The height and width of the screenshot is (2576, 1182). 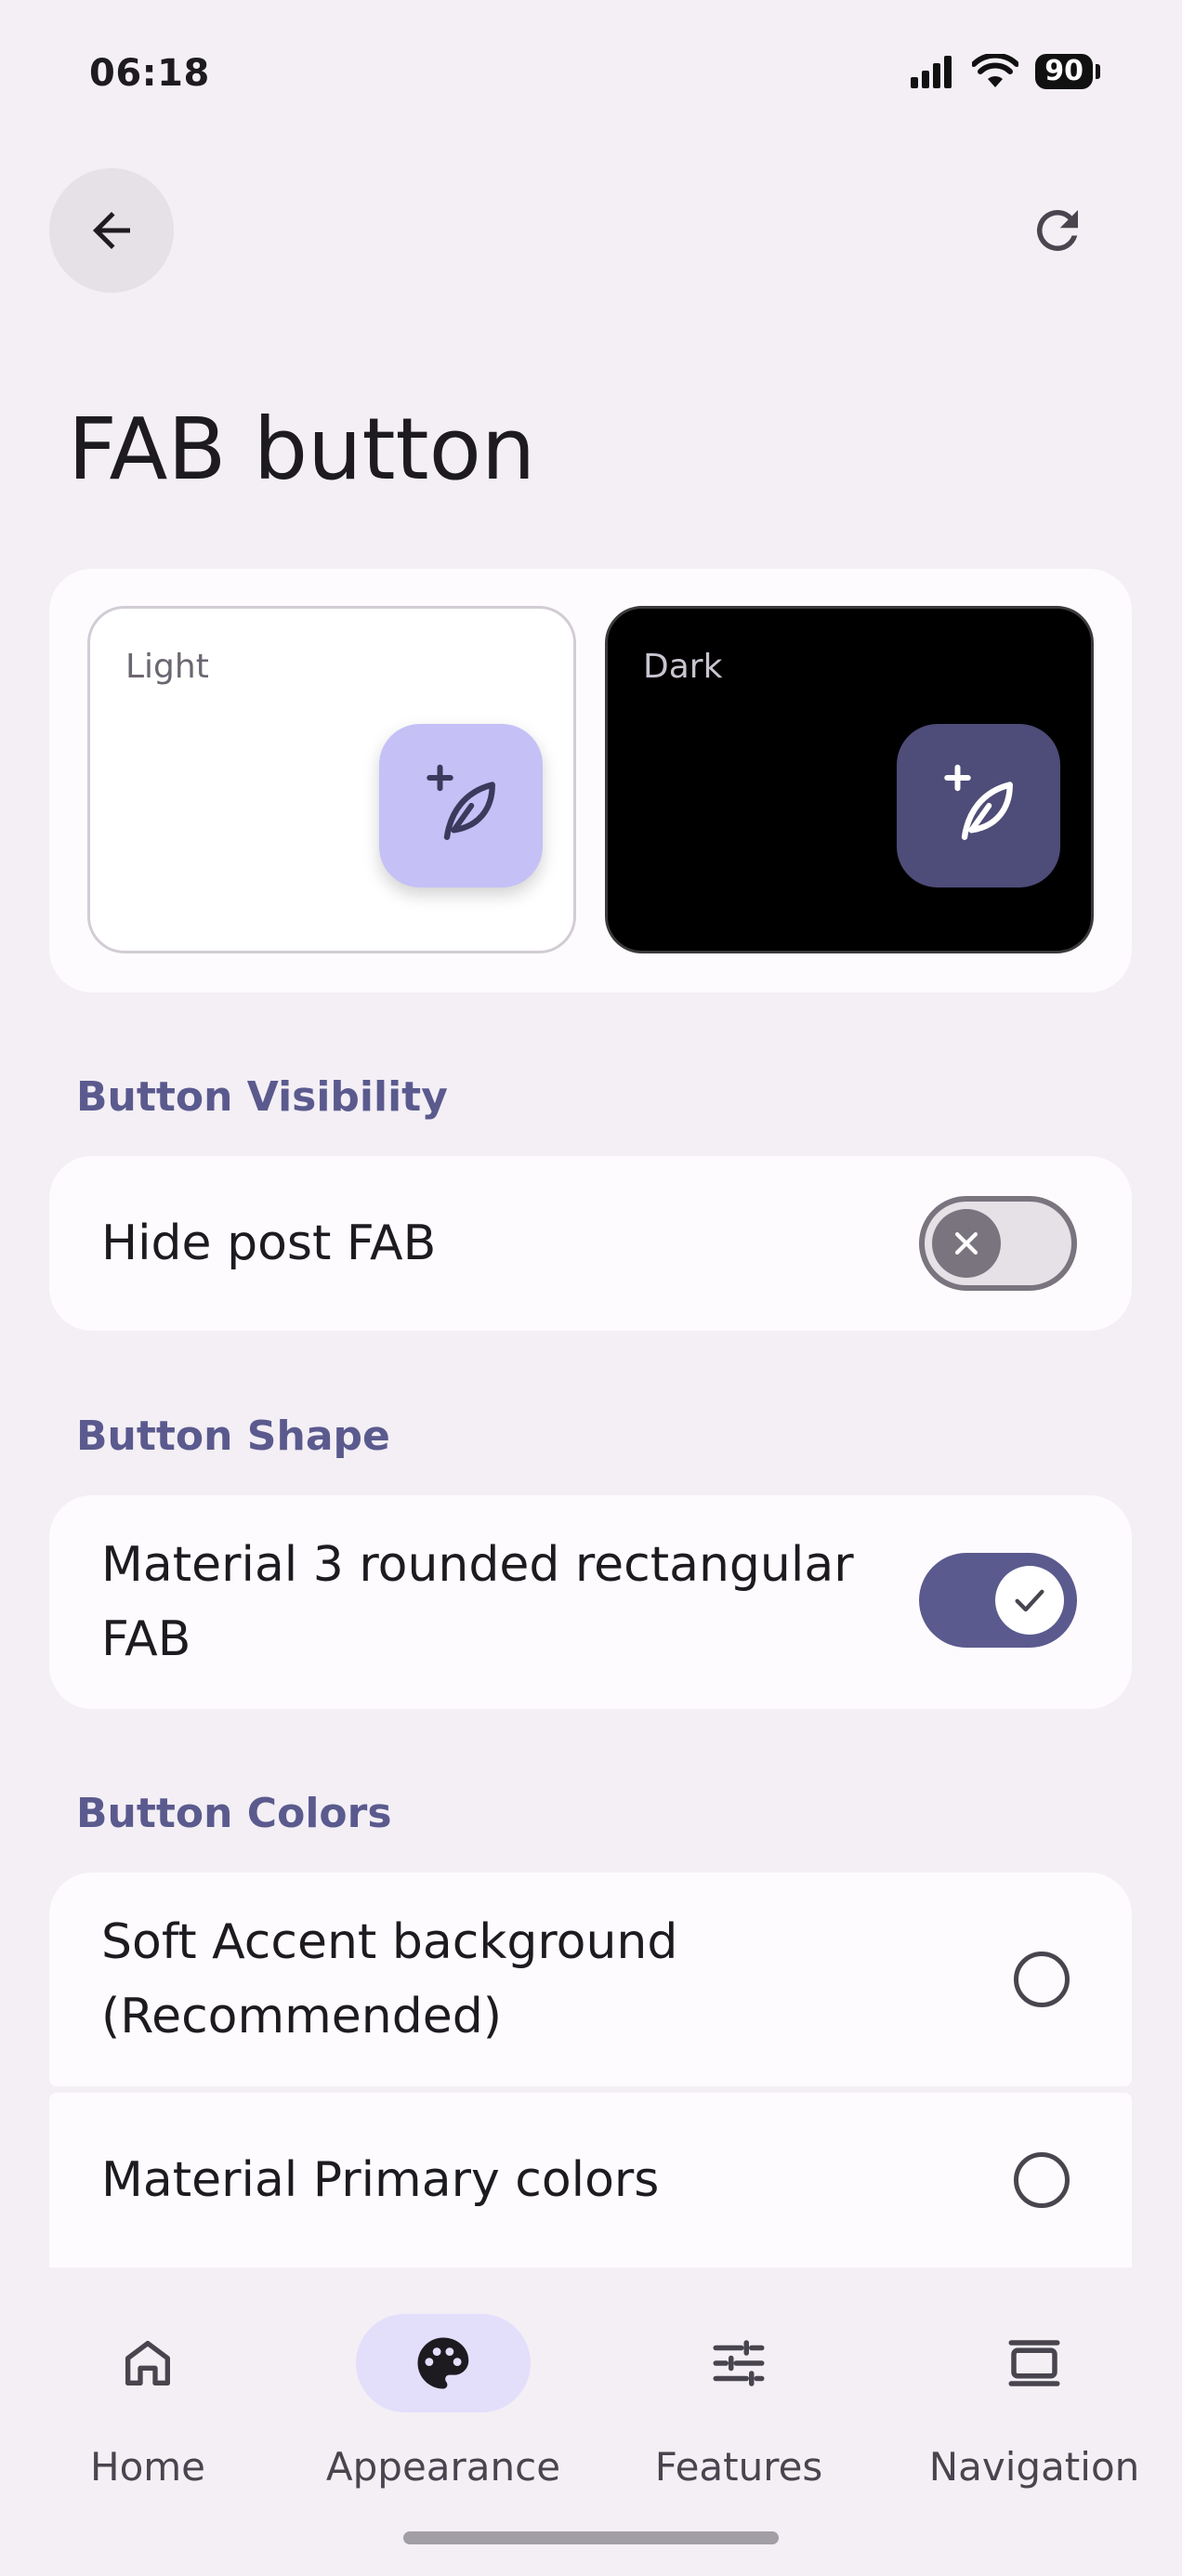 What do you see at coordinates (1042, 2180) in the screenshot?
I see `material-primary-radio` at bounding box center [1042, 2180].